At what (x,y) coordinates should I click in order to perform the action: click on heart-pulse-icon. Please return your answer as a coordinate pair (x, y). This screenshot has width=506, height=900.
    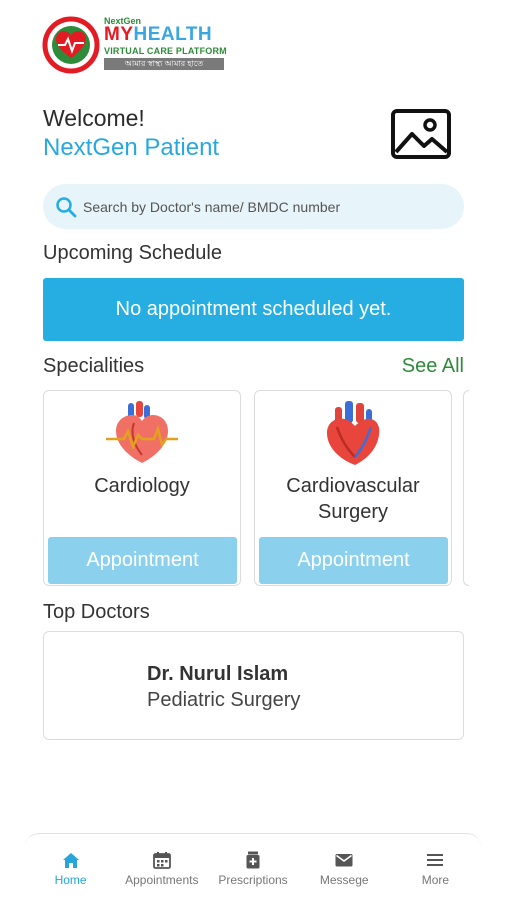
    Looking at the image, I should click on (142, 432).